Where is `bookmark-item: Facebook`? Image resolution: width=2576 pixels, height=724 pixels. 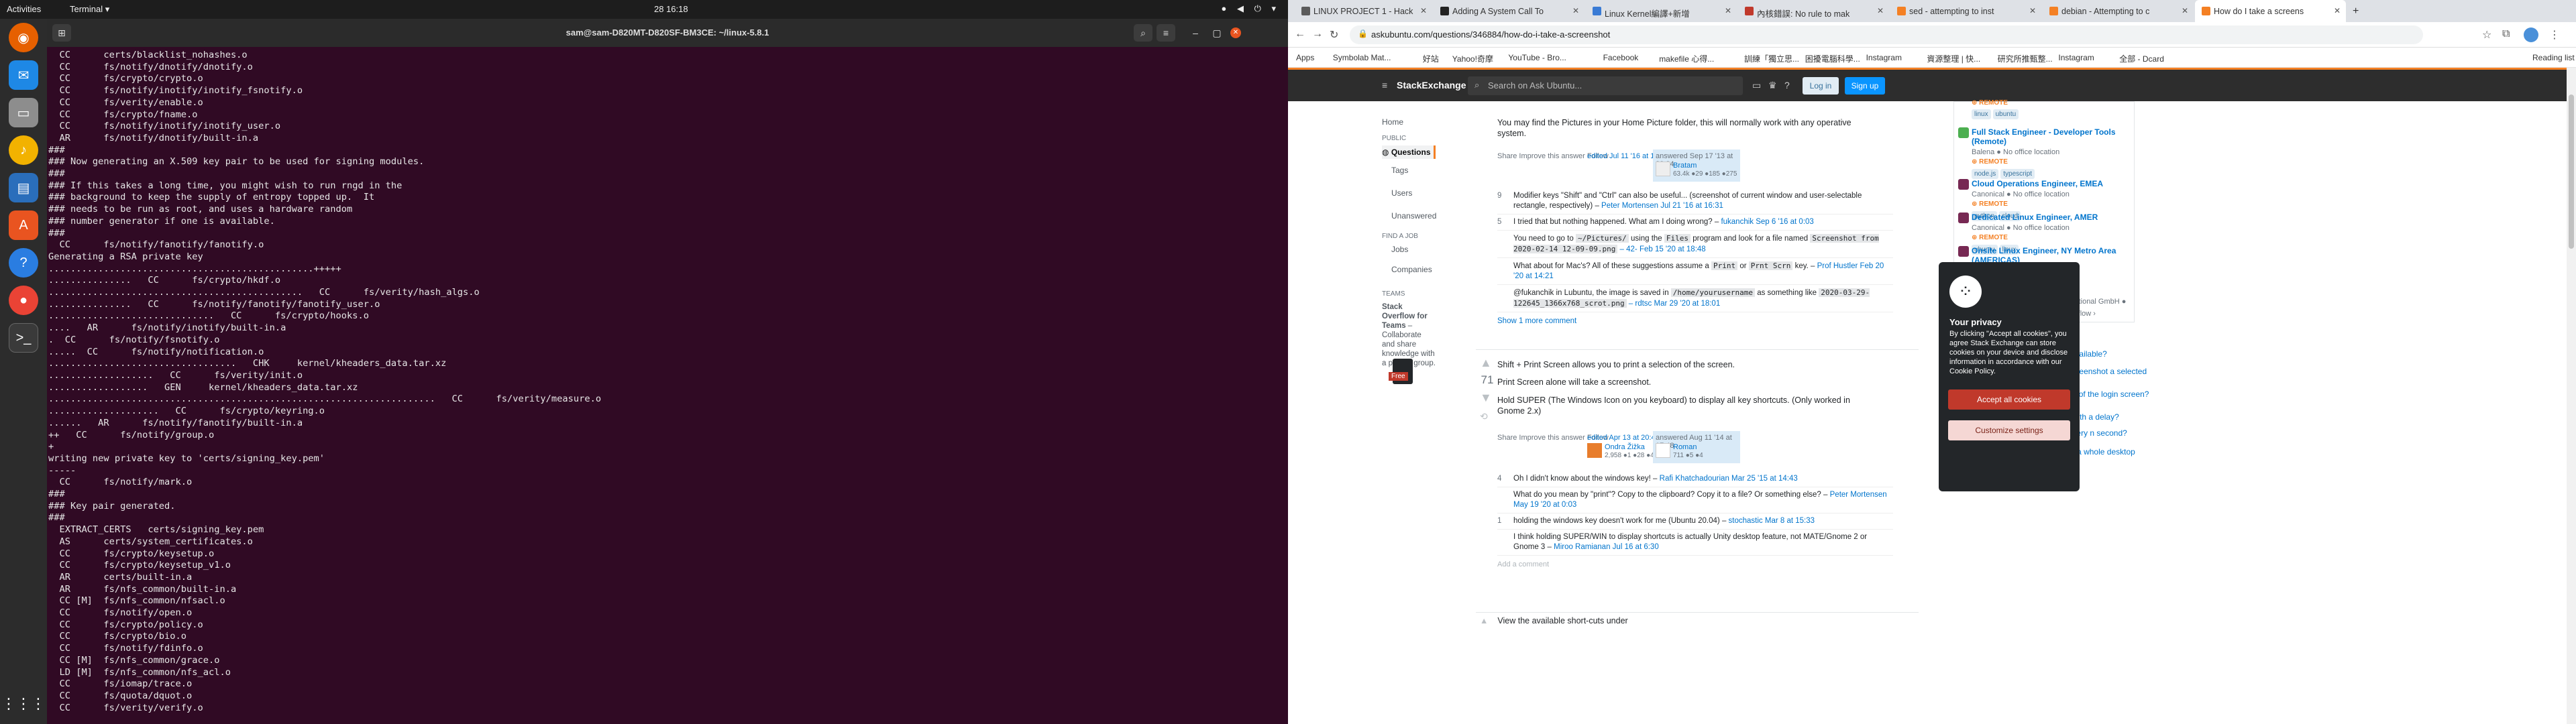 bookmark-item: Facebook is located at coordinates (1621, 57).